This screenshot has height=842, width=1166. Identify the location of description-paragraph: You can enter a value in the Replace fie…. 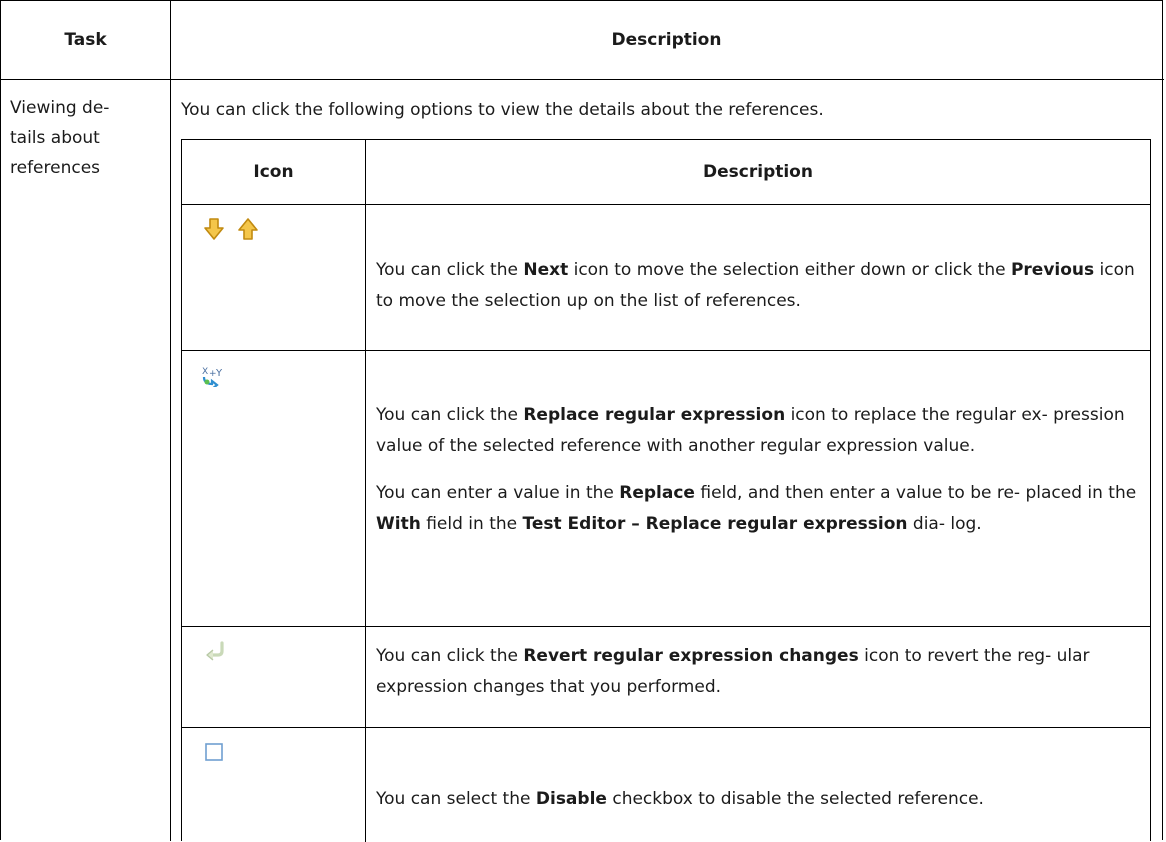
(757, 509).